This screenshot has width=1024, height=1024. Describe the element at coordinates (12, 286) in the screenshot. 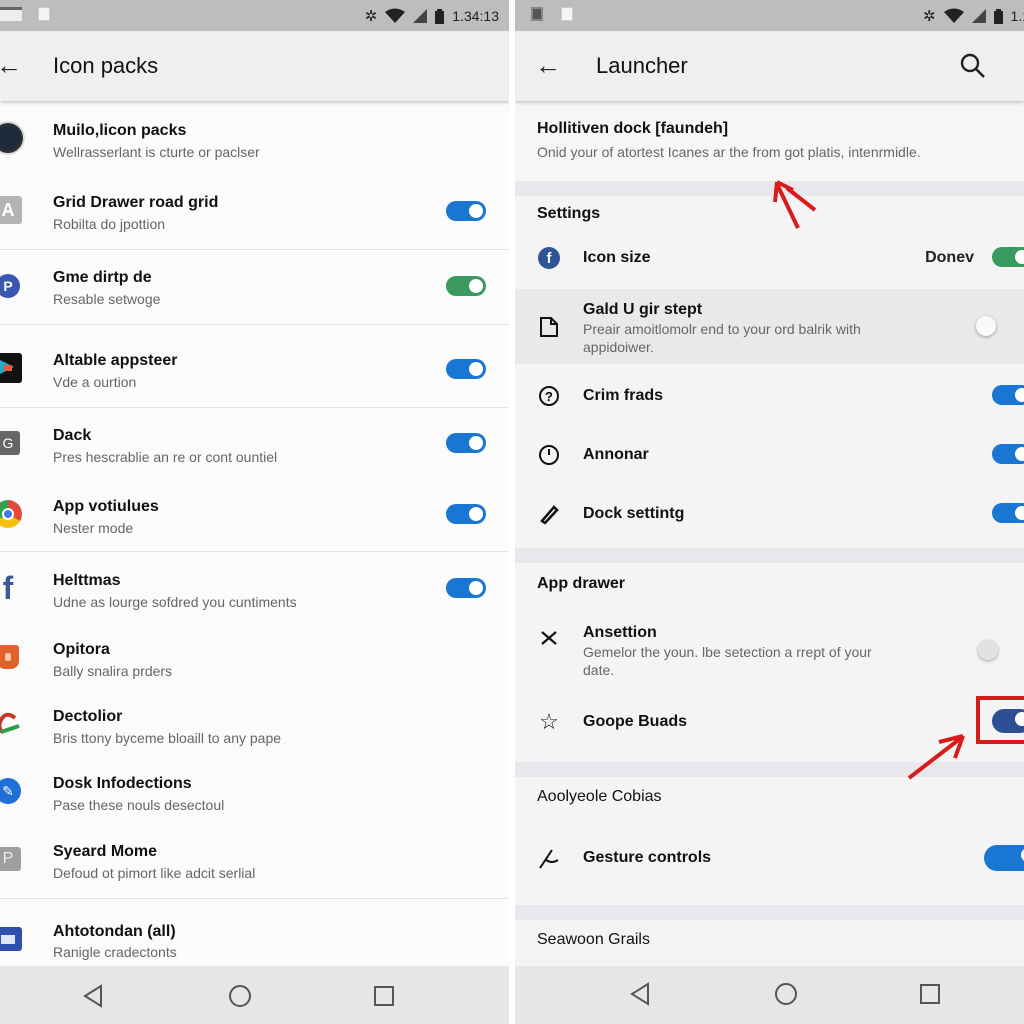

I see `letter-p-circle-icon: P` at that location.